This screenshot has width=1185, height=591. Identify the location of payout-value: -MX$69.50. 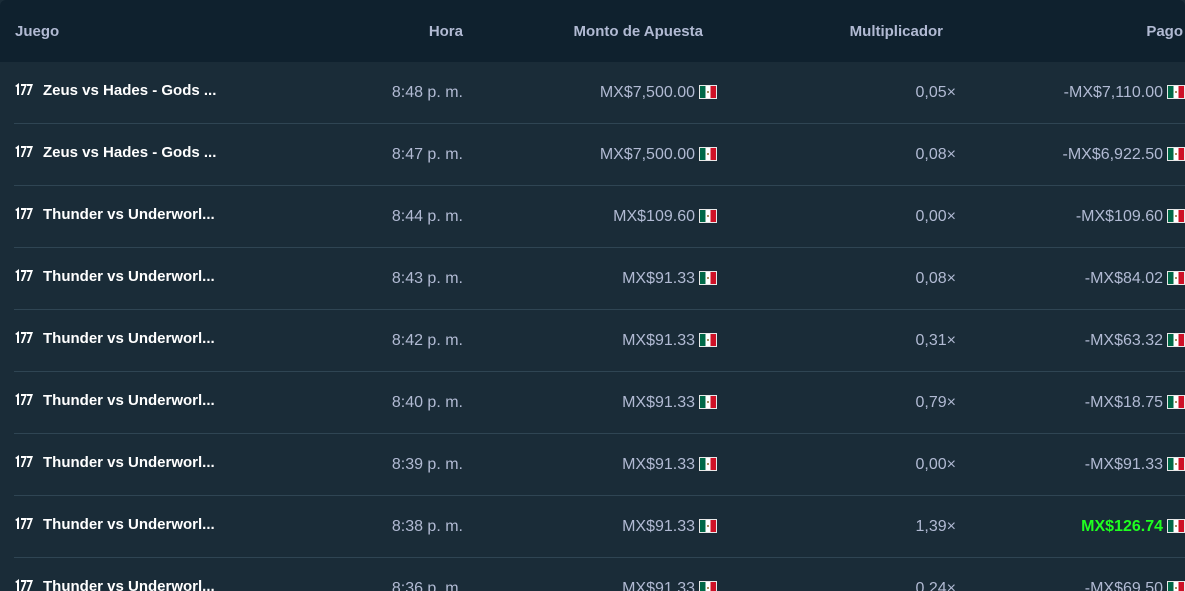
(1123, 585).